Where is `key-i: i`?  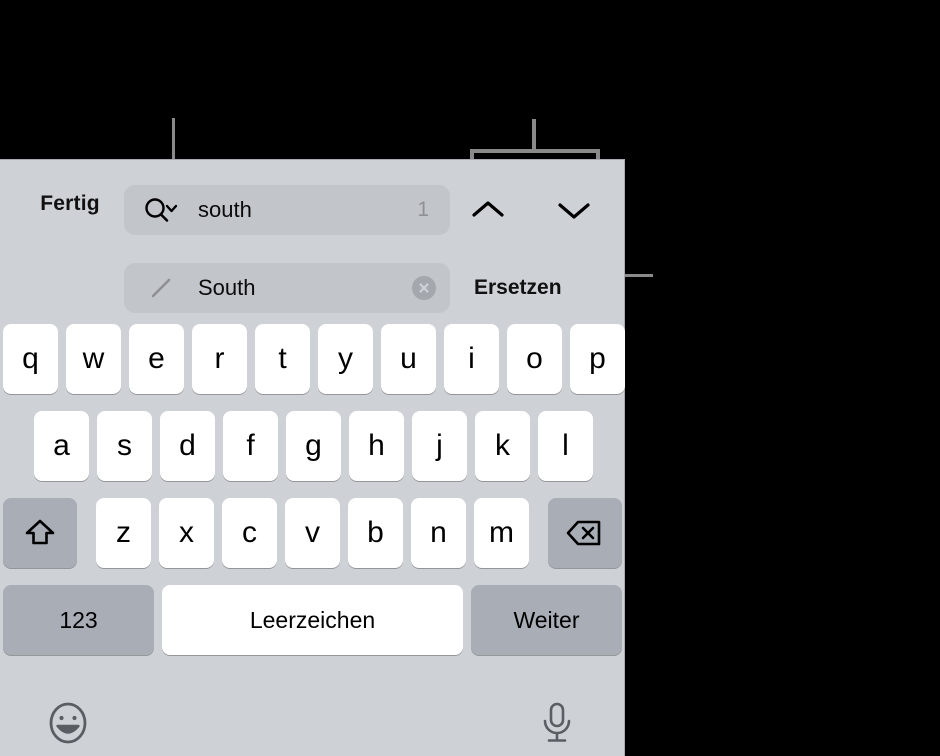 key-i: i is located at coordinates (471, 359).